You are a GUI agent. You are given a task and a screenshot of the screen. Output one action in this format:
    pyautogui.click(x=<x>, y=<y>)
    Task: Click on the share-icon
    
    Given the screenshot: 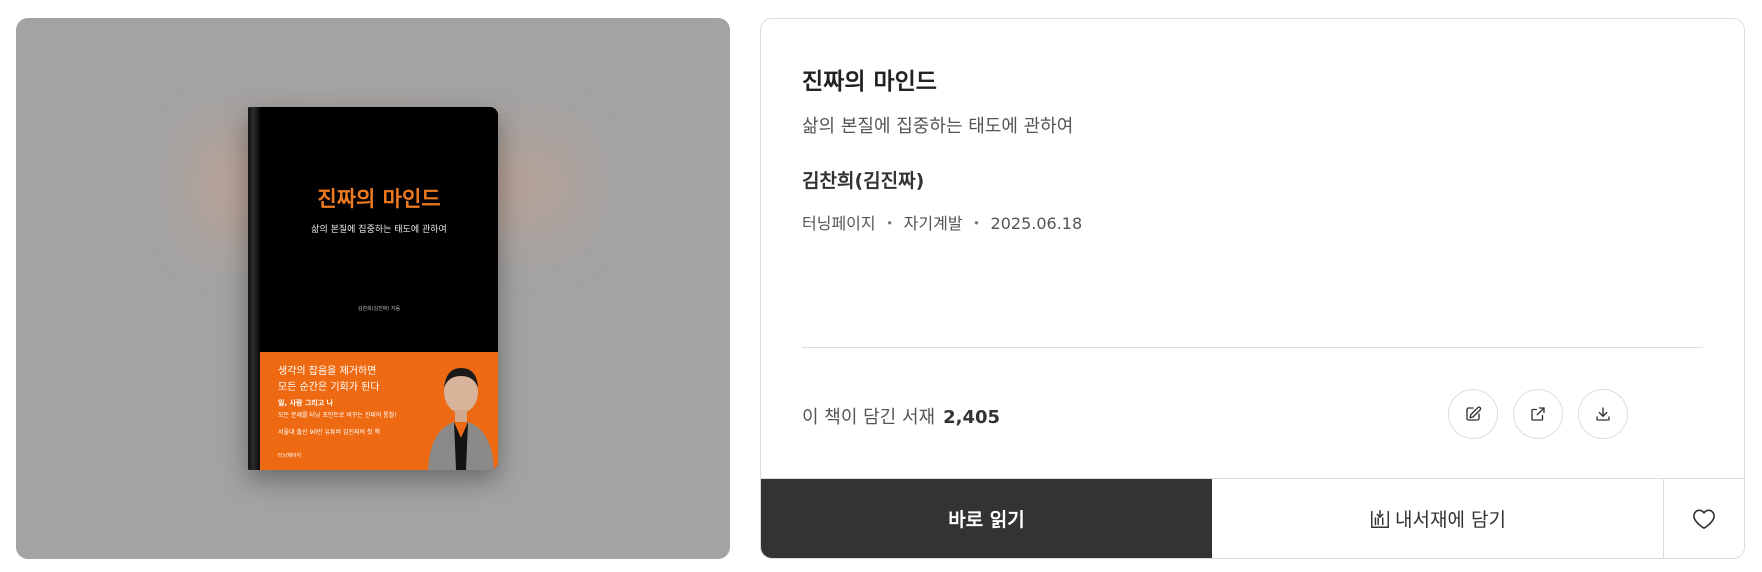 What is the action you would take?
    pyautogui.click(x=1538, y=414)
    